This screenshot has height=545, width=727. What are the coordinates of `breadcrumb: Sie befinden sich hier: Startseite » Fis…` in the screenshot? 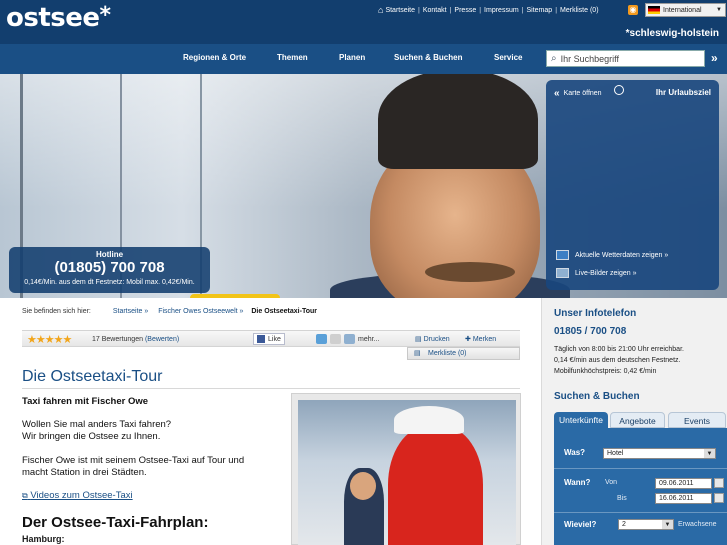 It's located at (169, 311).